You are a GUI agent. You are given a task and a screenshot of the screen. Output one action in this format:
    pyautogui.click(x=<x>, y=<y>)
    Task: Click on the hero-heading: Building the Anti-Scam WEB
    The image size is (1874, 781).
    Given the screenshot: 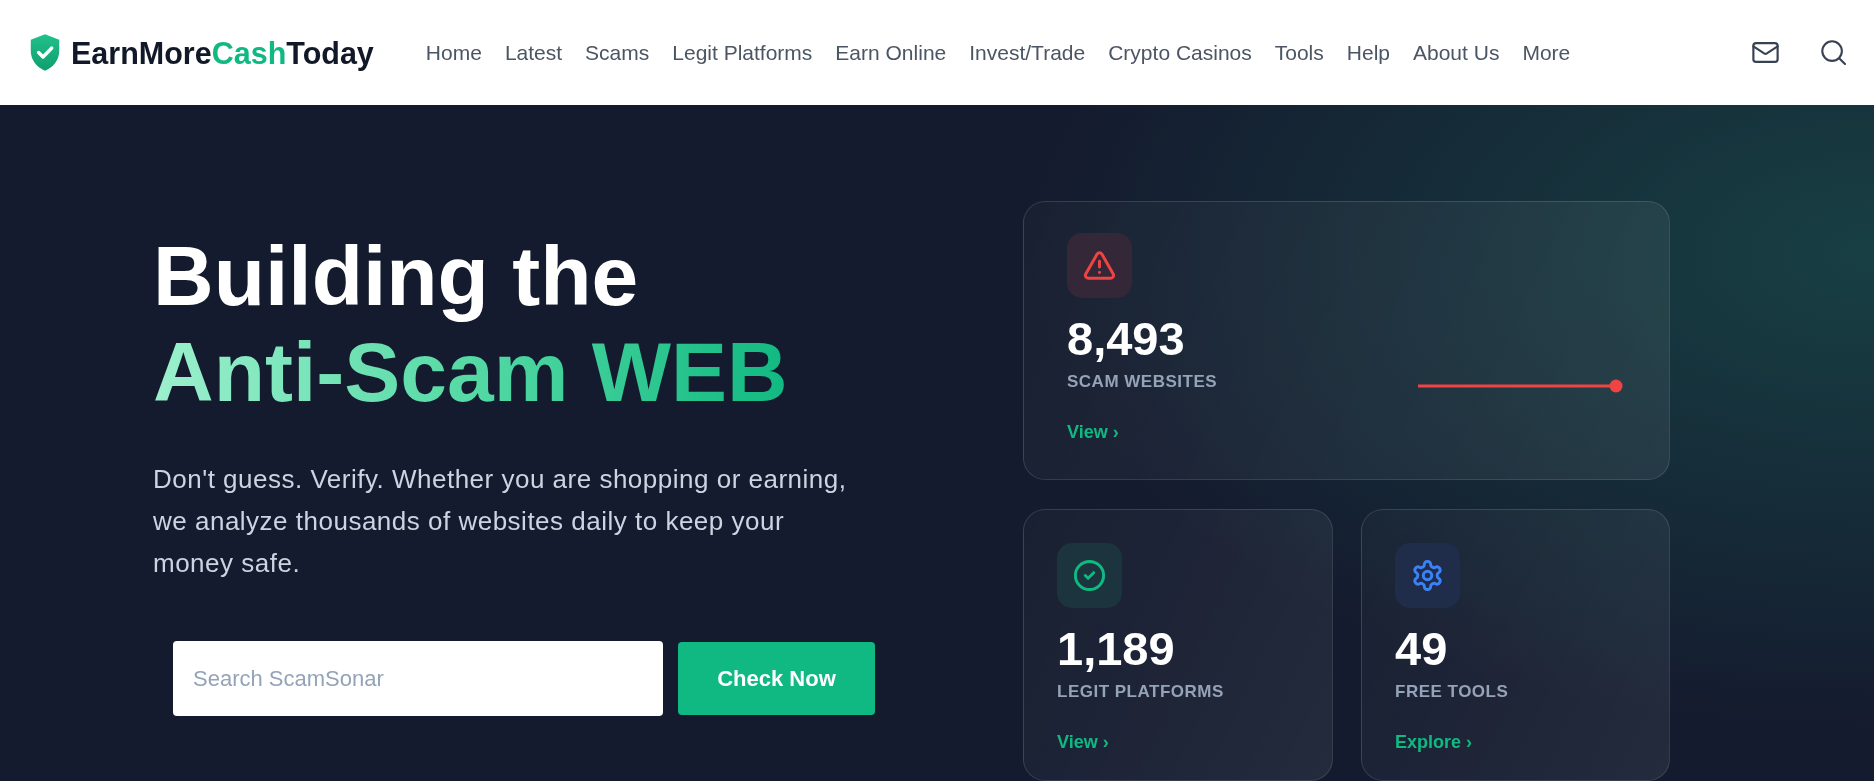 What is the action you would take?
    pyautogui.click(x=471, y=324)
    